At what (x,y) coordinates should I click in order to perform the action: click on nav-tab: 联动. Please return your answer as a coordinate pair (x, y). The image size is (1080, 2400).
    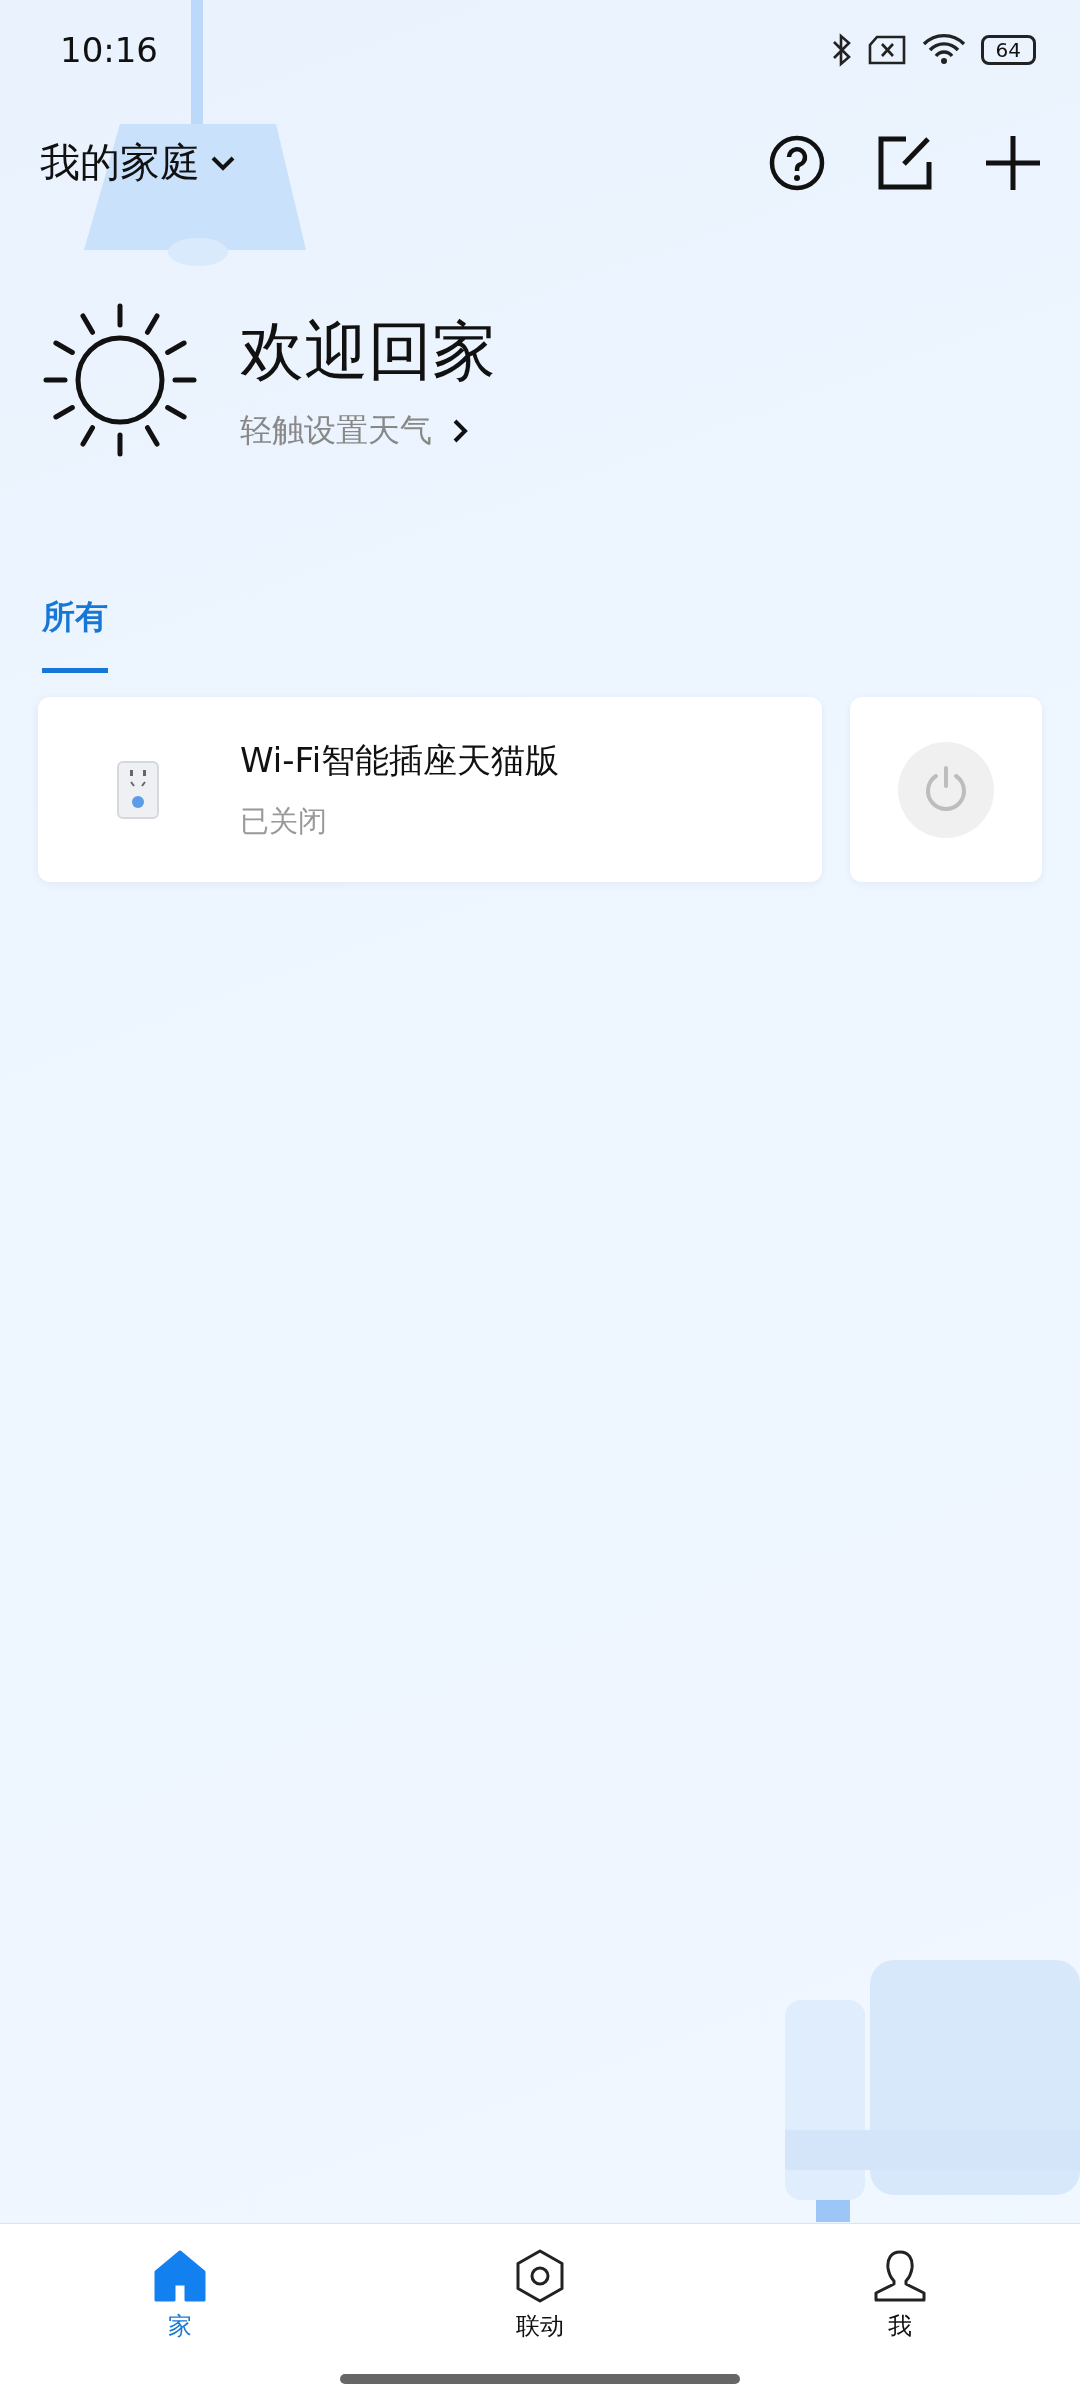
    Looking at the image, I should click on (540, 2312).